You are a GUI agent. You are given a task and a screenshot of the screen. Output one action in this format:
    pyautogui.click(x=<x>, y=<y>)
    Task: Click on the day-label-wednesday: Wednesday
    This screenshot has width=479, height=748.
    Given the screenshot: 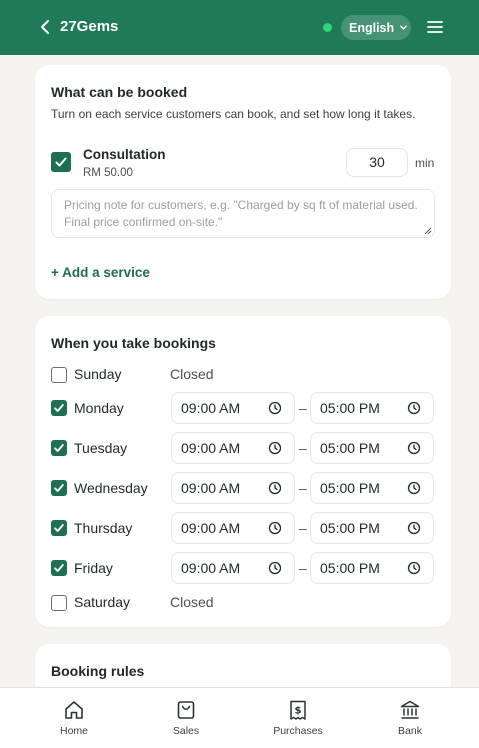 What is the action you would take?
    pyautogui.click(x=111, y=488)
    